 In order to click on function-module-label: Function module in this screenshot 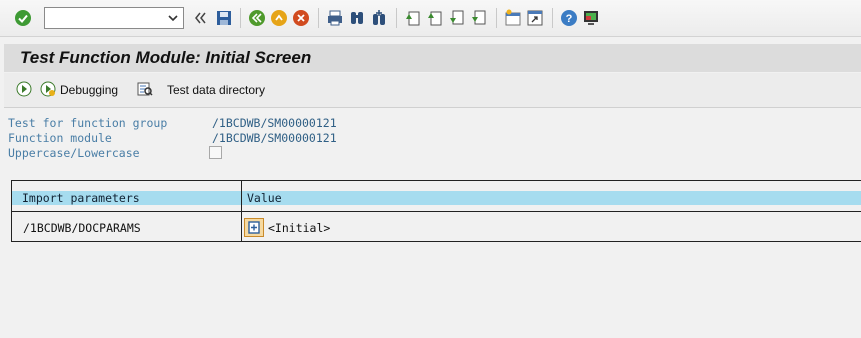, I will do `click(60, 138)`.